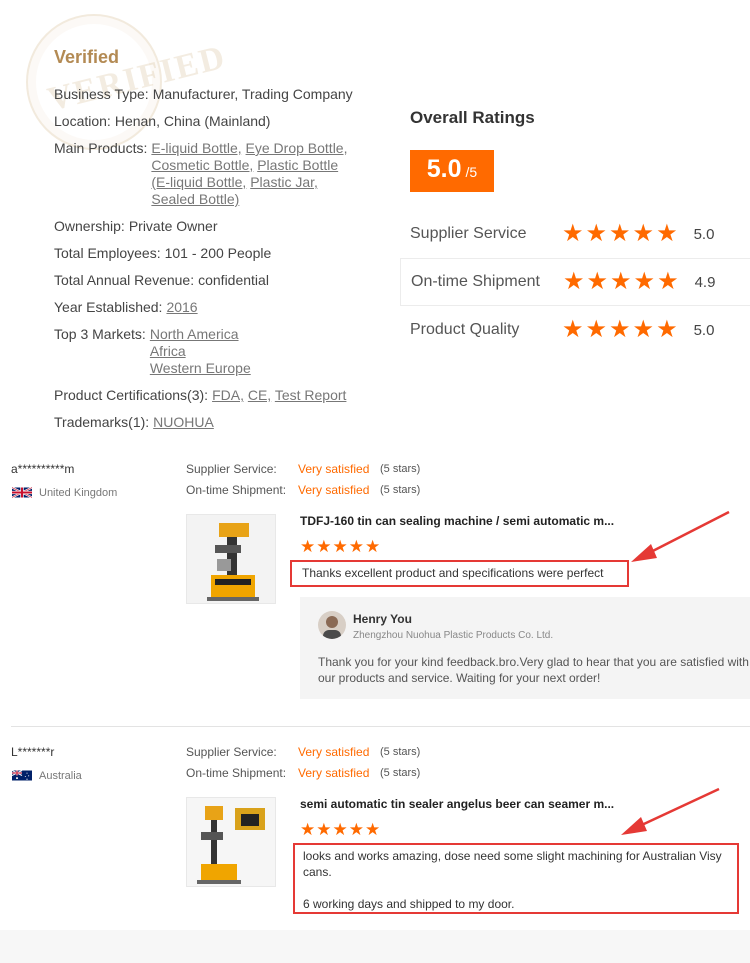 The width and height of the screenshot is (750, 963). I want to click on trademarks-row: Trademarks(1): NUOHUA, so click(219, 422).